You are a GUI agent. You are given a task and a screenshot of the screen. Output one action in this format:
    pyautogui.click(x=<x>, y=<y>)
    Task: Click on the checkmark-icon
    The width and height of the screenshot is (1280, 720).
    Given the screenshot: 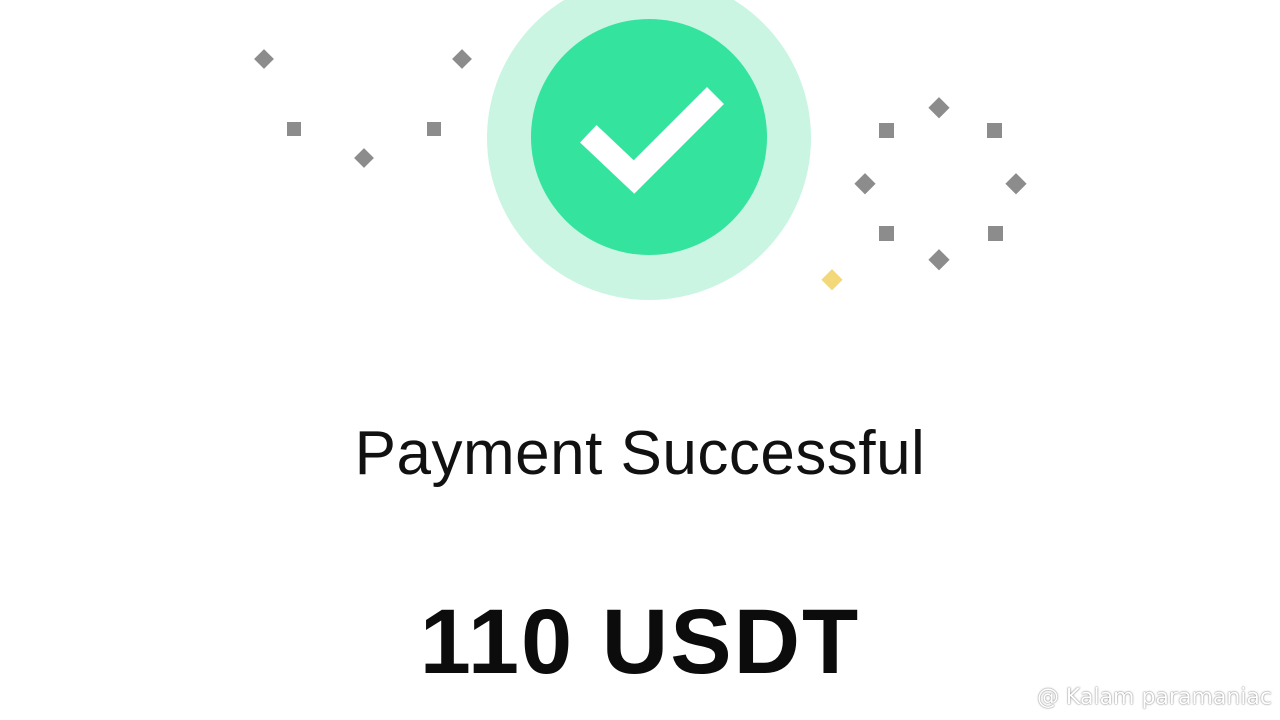 What is the action you would take?
    pyautogui.click(x=652, y=140)
    